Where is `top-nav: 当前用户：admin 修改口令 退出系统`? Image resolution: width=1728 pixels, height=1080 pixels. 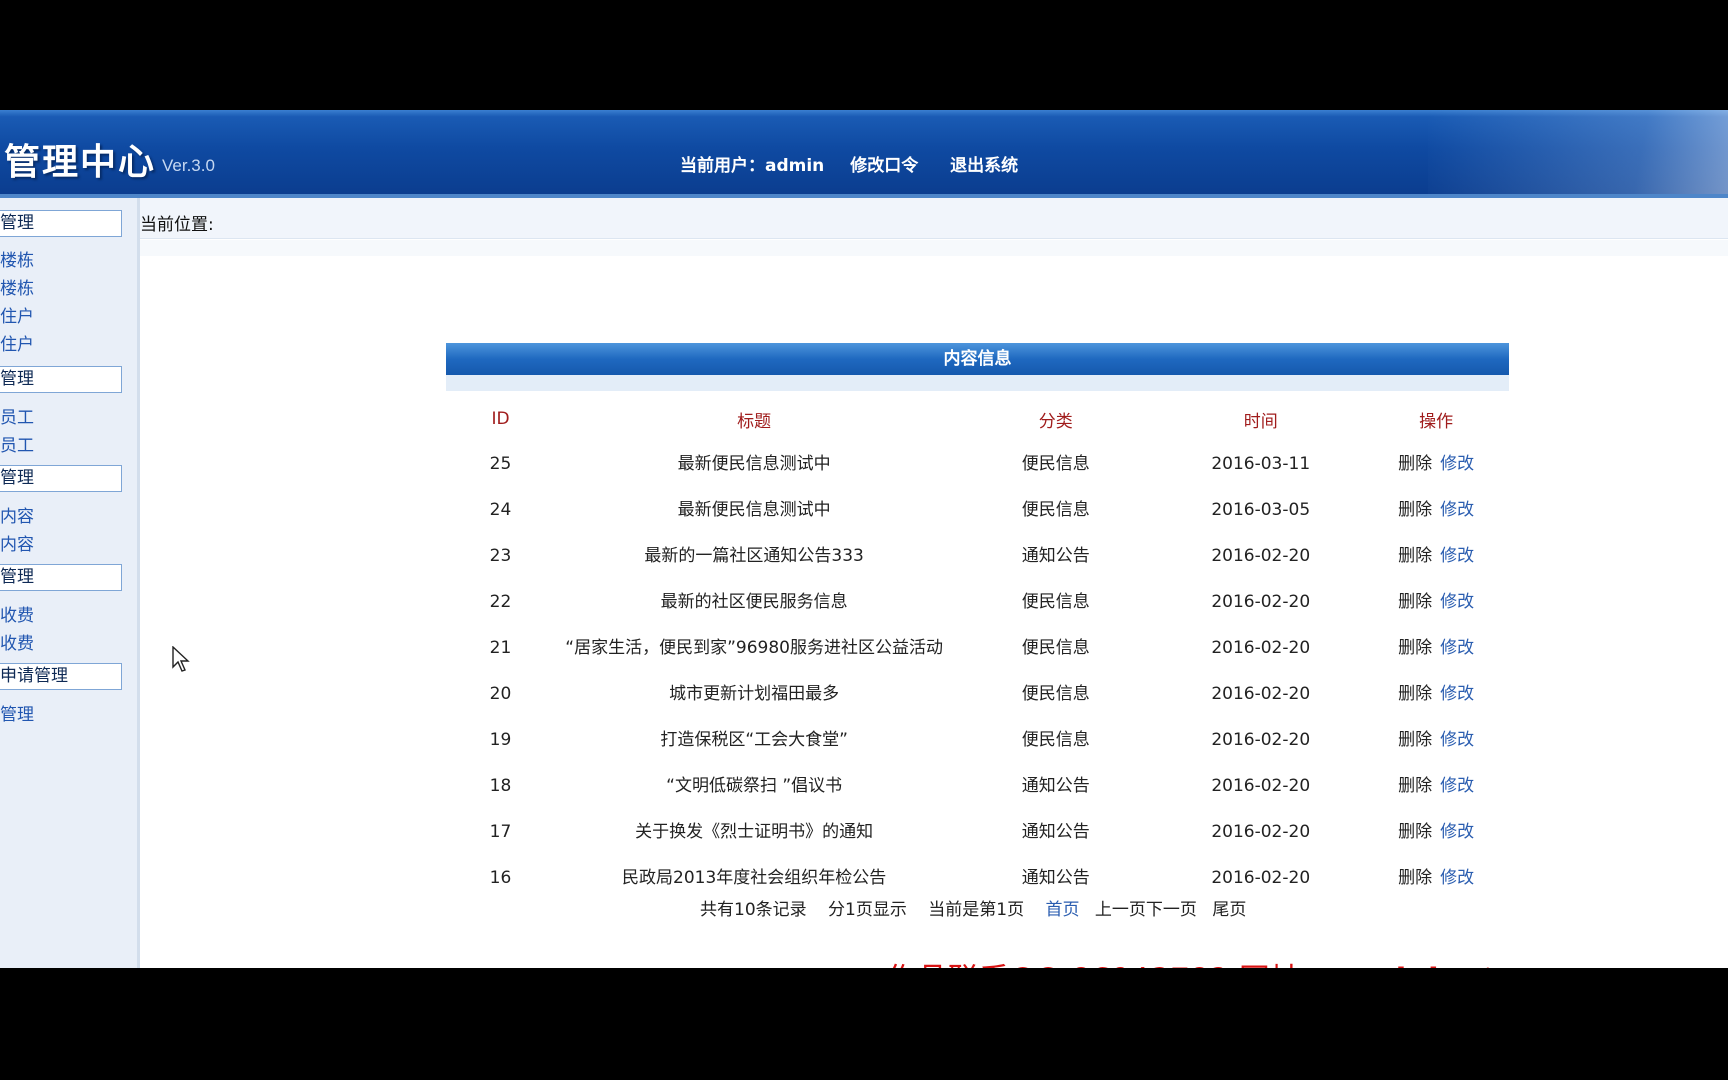
top-nav: 当前用户：admin 修改口令 退出系统 is located at coordinates (862, 163).